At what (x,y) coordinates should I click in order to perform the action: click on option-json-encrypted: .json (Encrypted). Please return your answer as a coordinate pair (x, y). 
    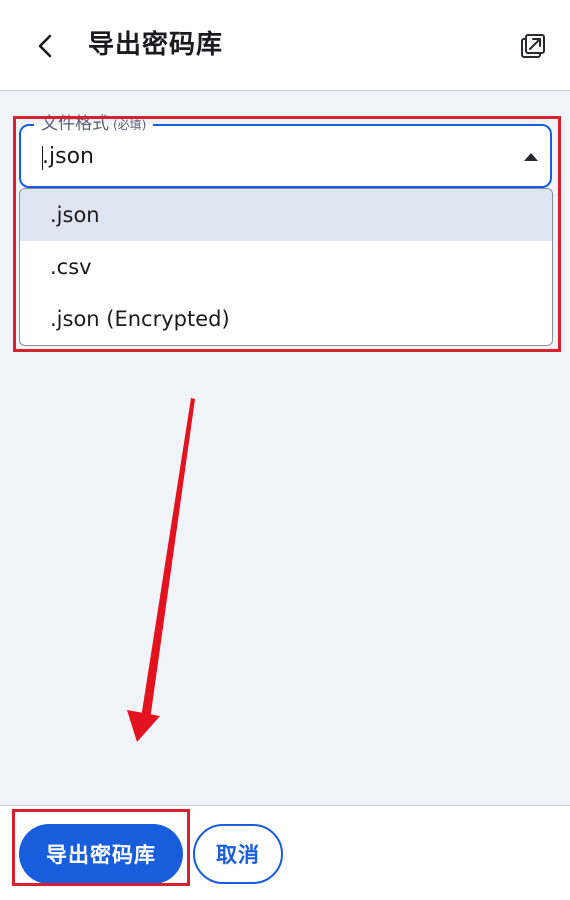
    Looking at the image, I should click on (286, 319).